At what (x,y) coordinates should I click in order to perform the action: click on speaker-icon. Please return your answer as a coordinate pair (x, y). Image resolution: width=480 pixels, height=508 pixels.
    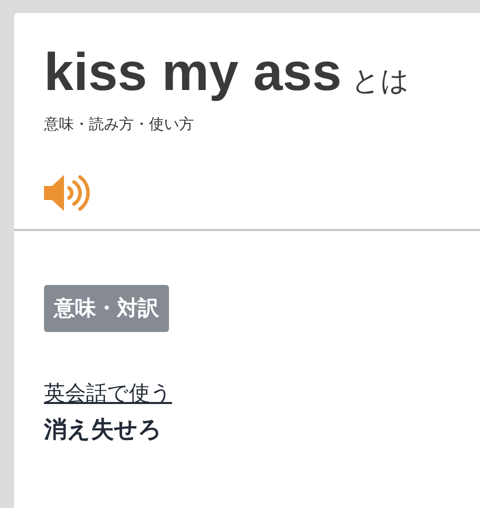
    Looking at the image, I should click on (67, 193).